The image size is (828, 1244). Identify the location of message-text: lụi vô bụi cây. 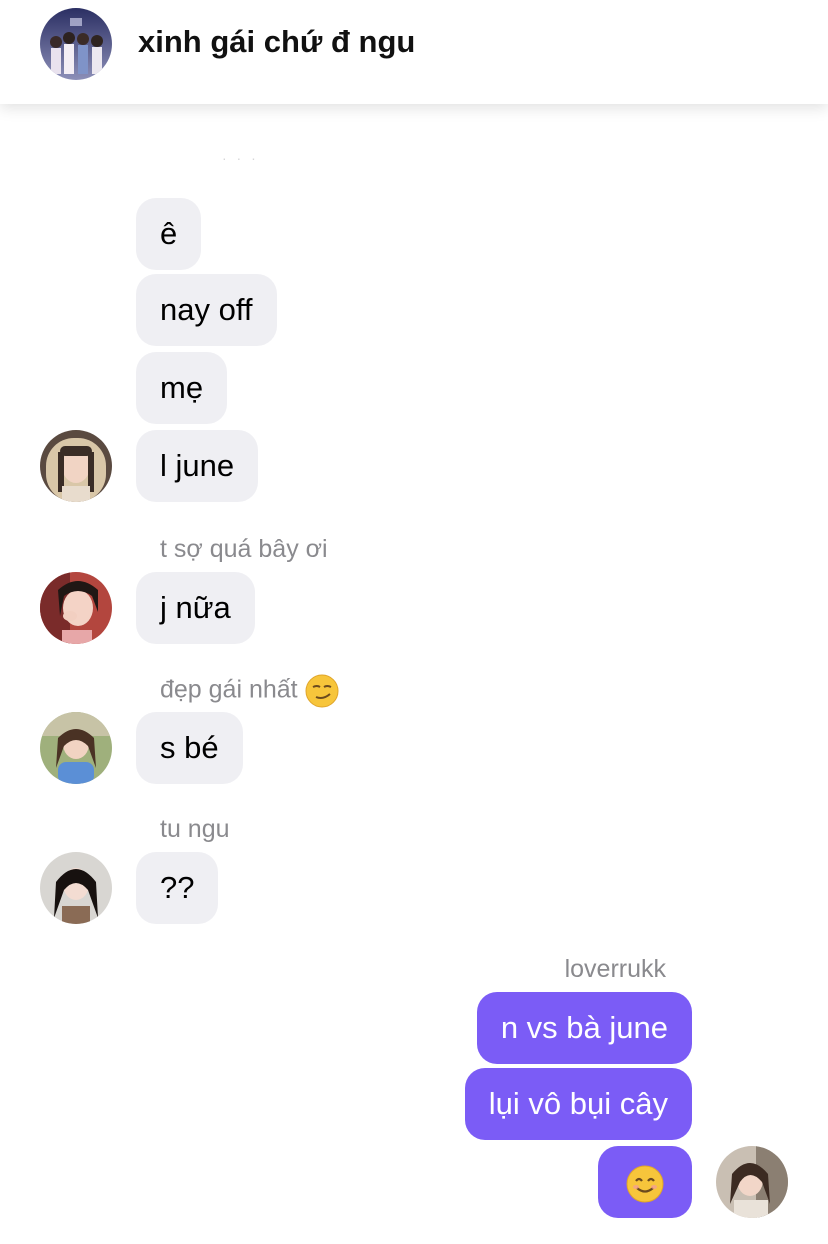
(578, 1103).